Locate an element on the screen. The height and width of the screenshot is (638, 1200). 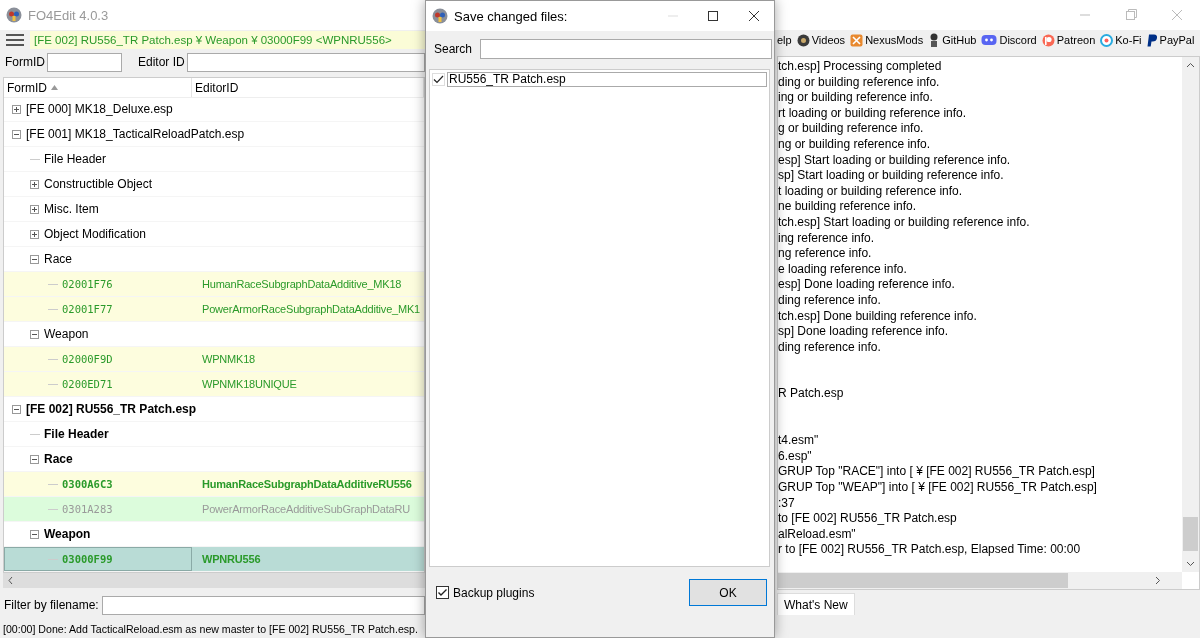
log-line: R Patch.esp is located at coordinates (811, 394).